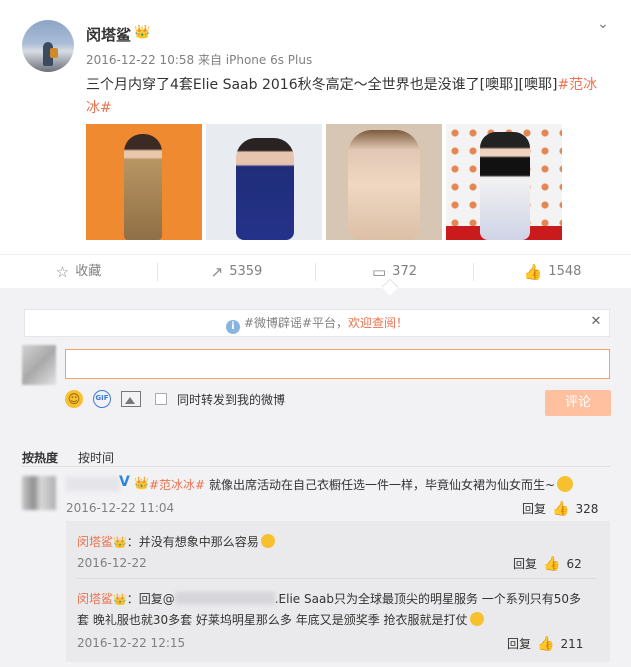 This screenshot has height=667, width=631. I want to click on commenter-name-redacted, so click(93, 484).